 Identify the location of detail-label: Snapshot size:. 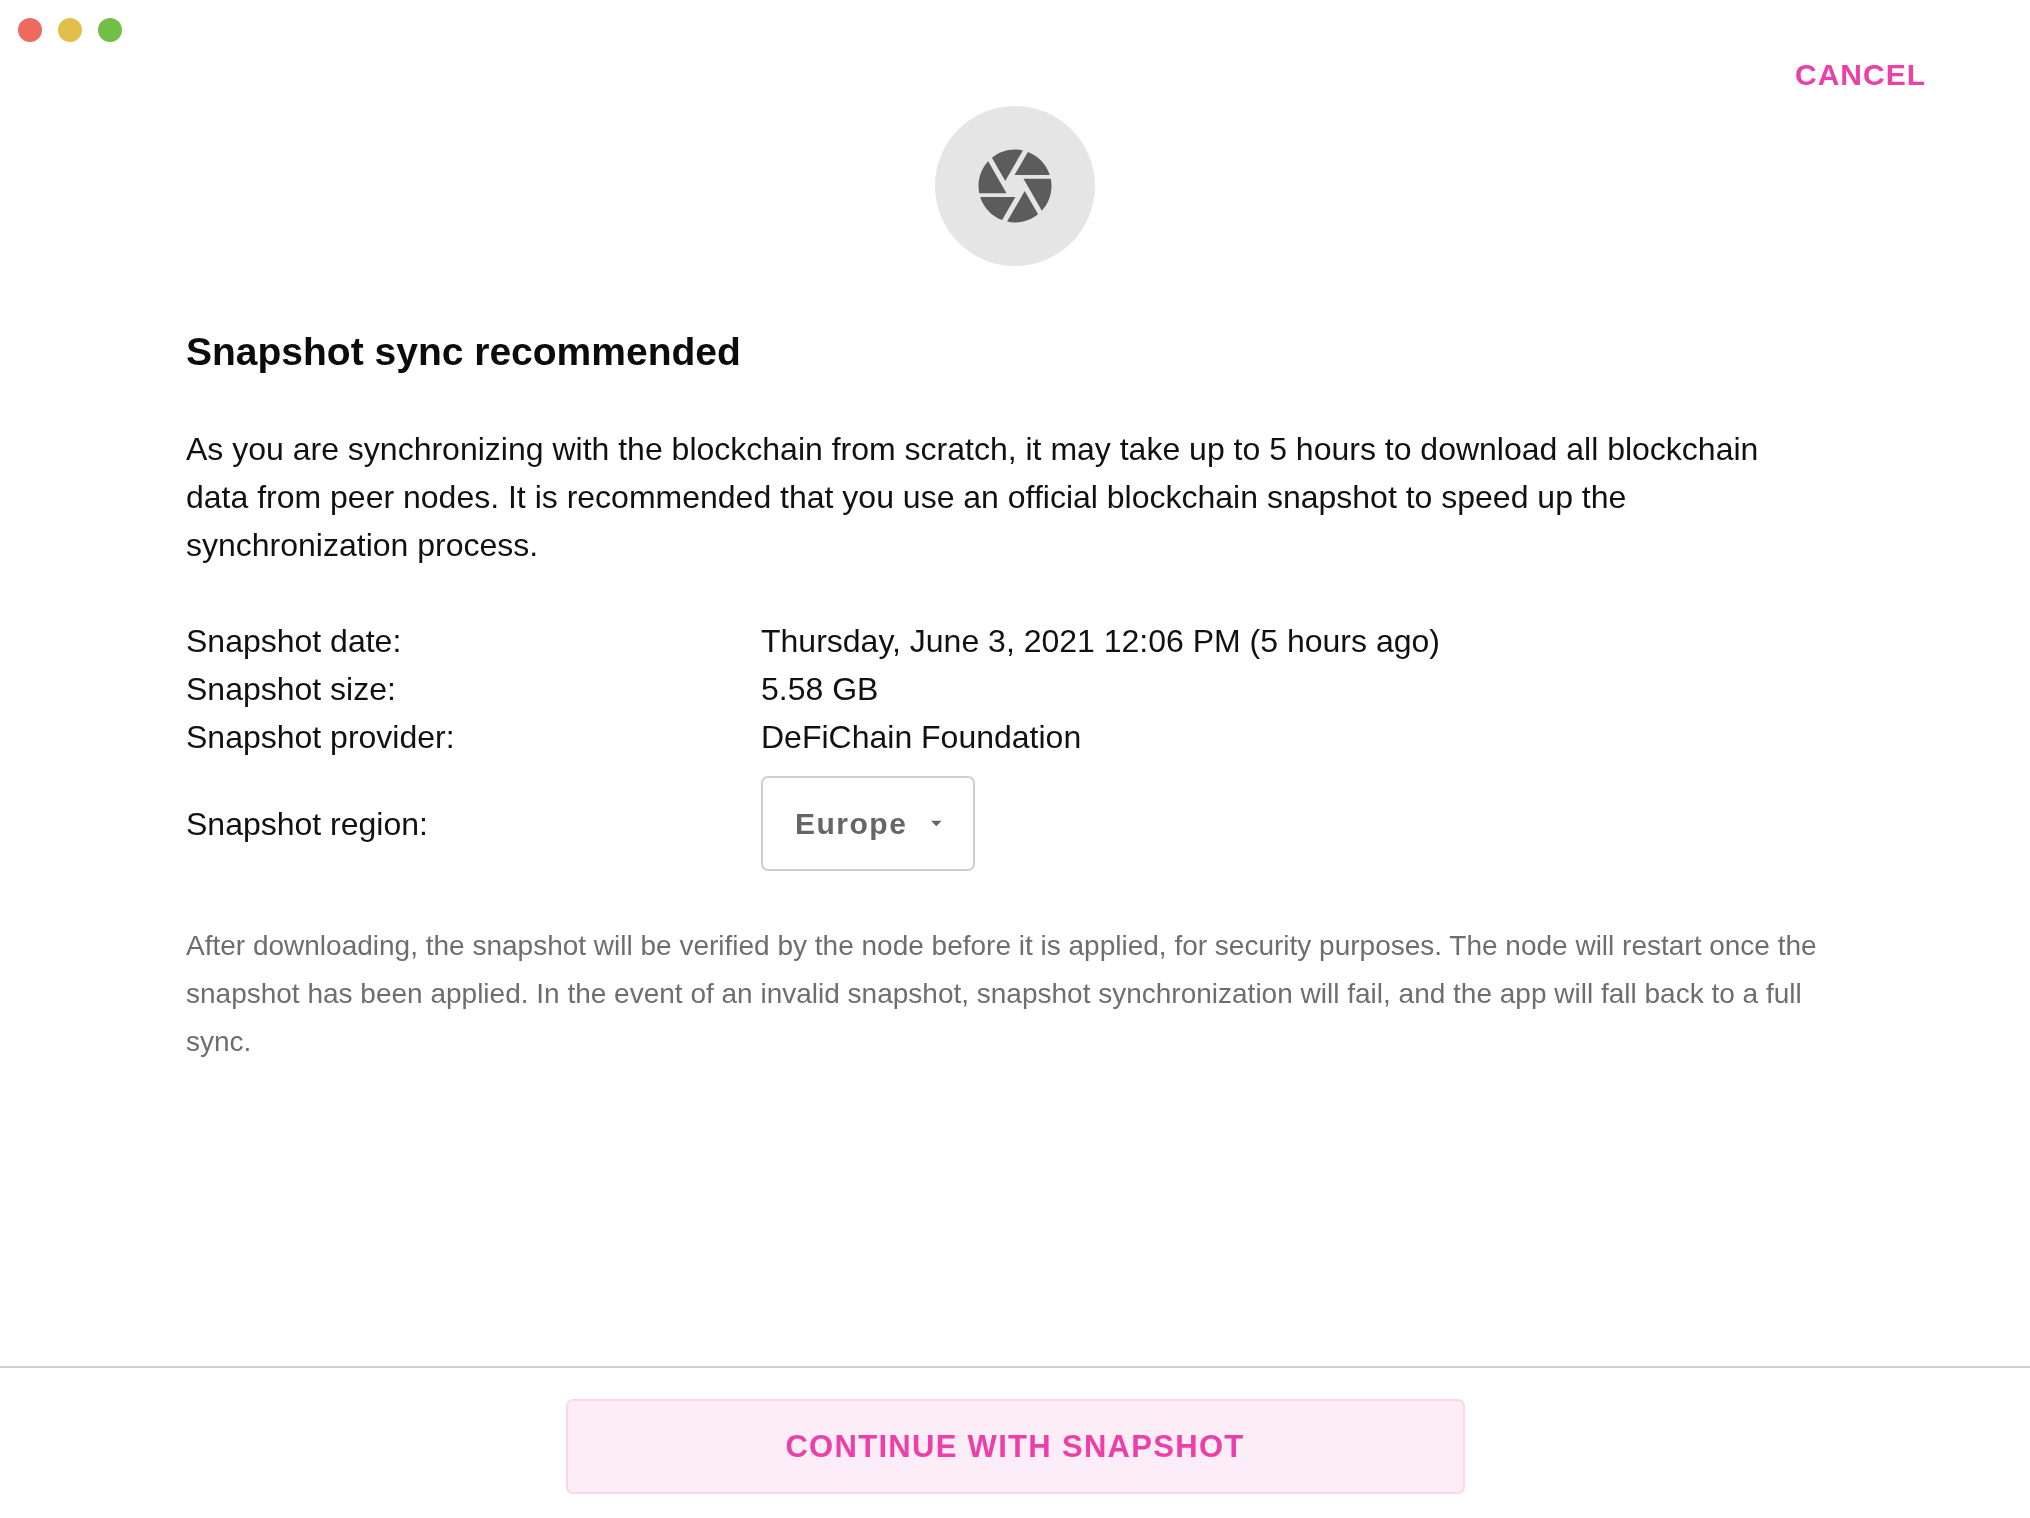
(291, 689).